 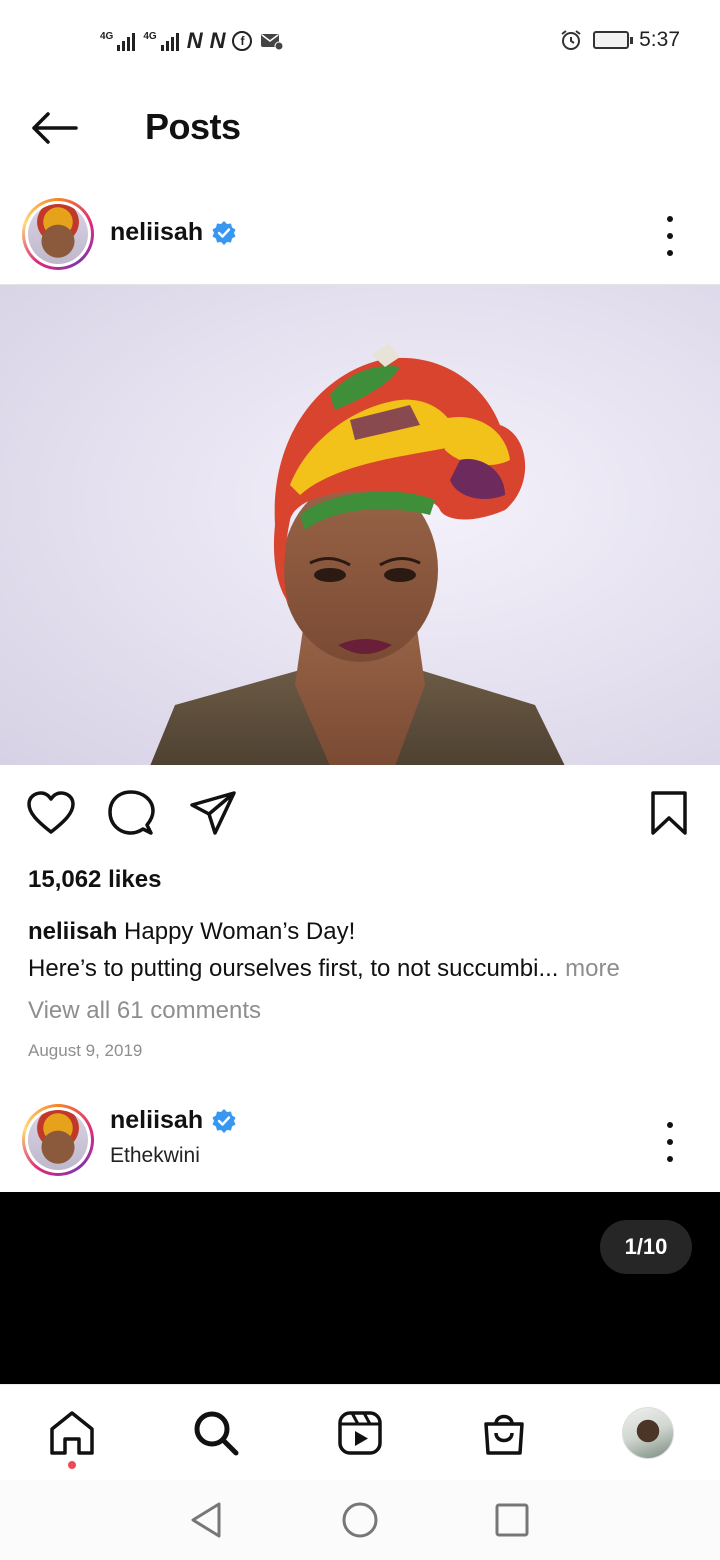 I want to click on mail-settings-icon, so click(x=272, y=42).